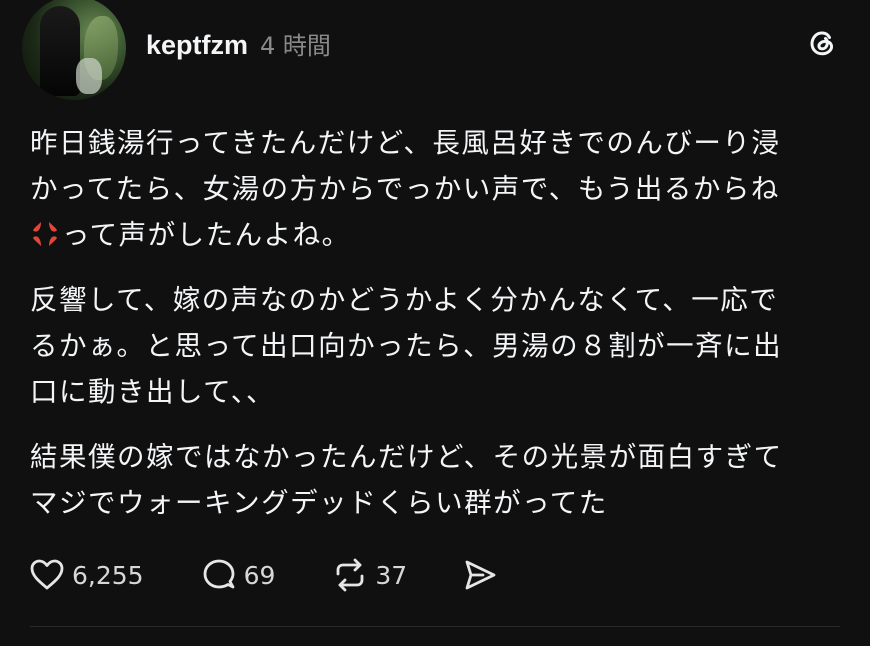 The image size is (870, 646). Describe the element at coordinates (295, 46) in the screenshot. I see `post-time: 4 時間` at that location.